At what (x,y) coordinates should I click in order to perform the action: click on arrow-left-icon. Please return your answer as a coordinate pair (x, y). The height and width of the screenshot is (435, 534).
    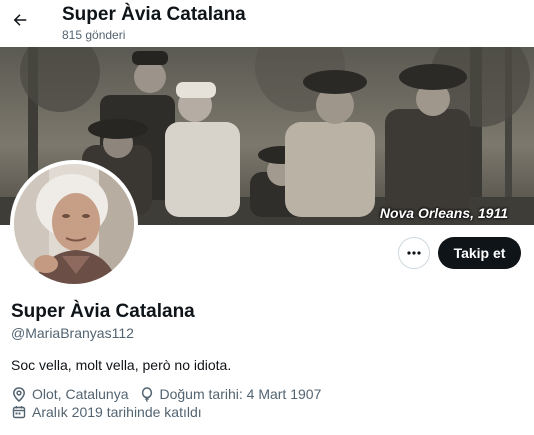
    Looking at the image, I should click on (20, 20).